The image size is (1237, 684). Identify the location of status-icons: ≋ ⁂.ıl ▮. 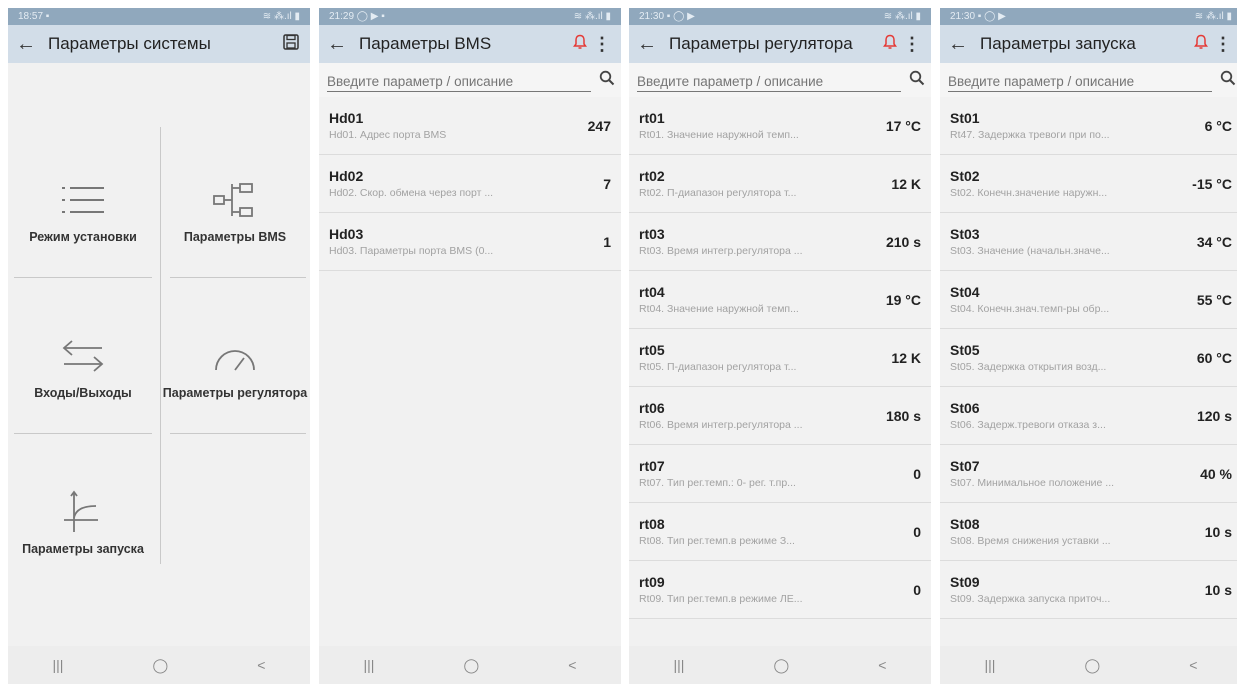
(592, 16).